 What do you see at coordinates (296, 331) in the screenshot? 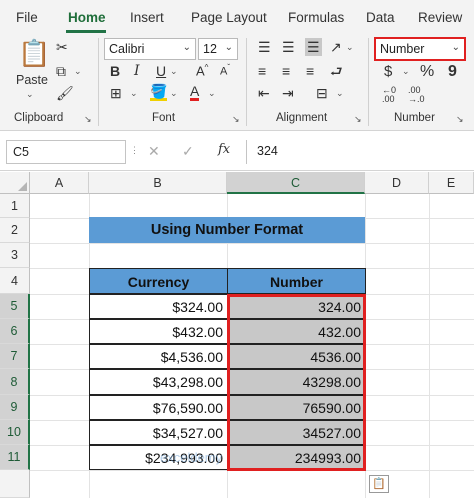
I see `number-cell: 432.00` at bounding box center [296, 331].